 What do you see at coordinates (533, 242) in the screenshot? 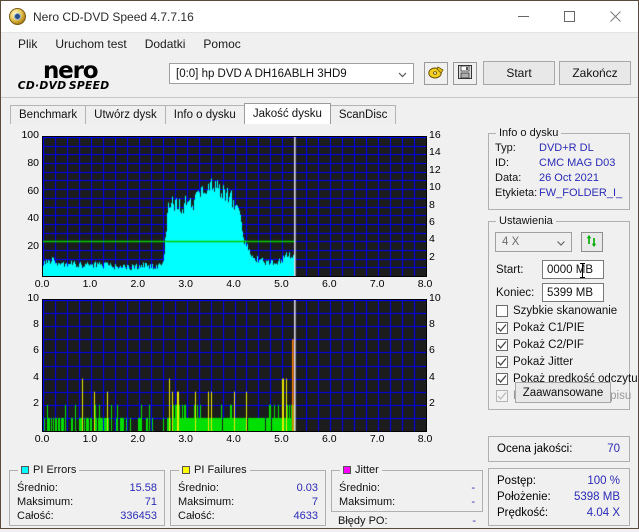
I see `speed-select: 4 X` at bounding box center [533, 242].